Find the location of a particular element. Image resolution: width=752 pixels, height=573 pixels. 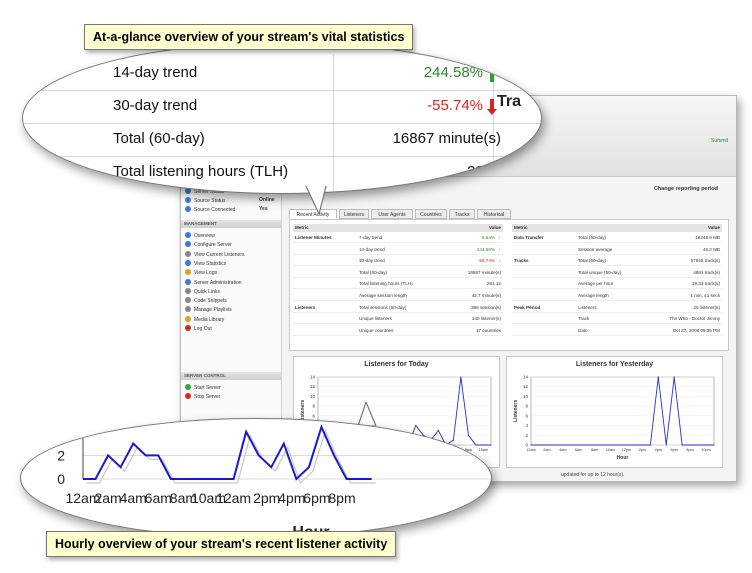

sidebar-item: Manage Playlists is located at coordinates (208, 309).